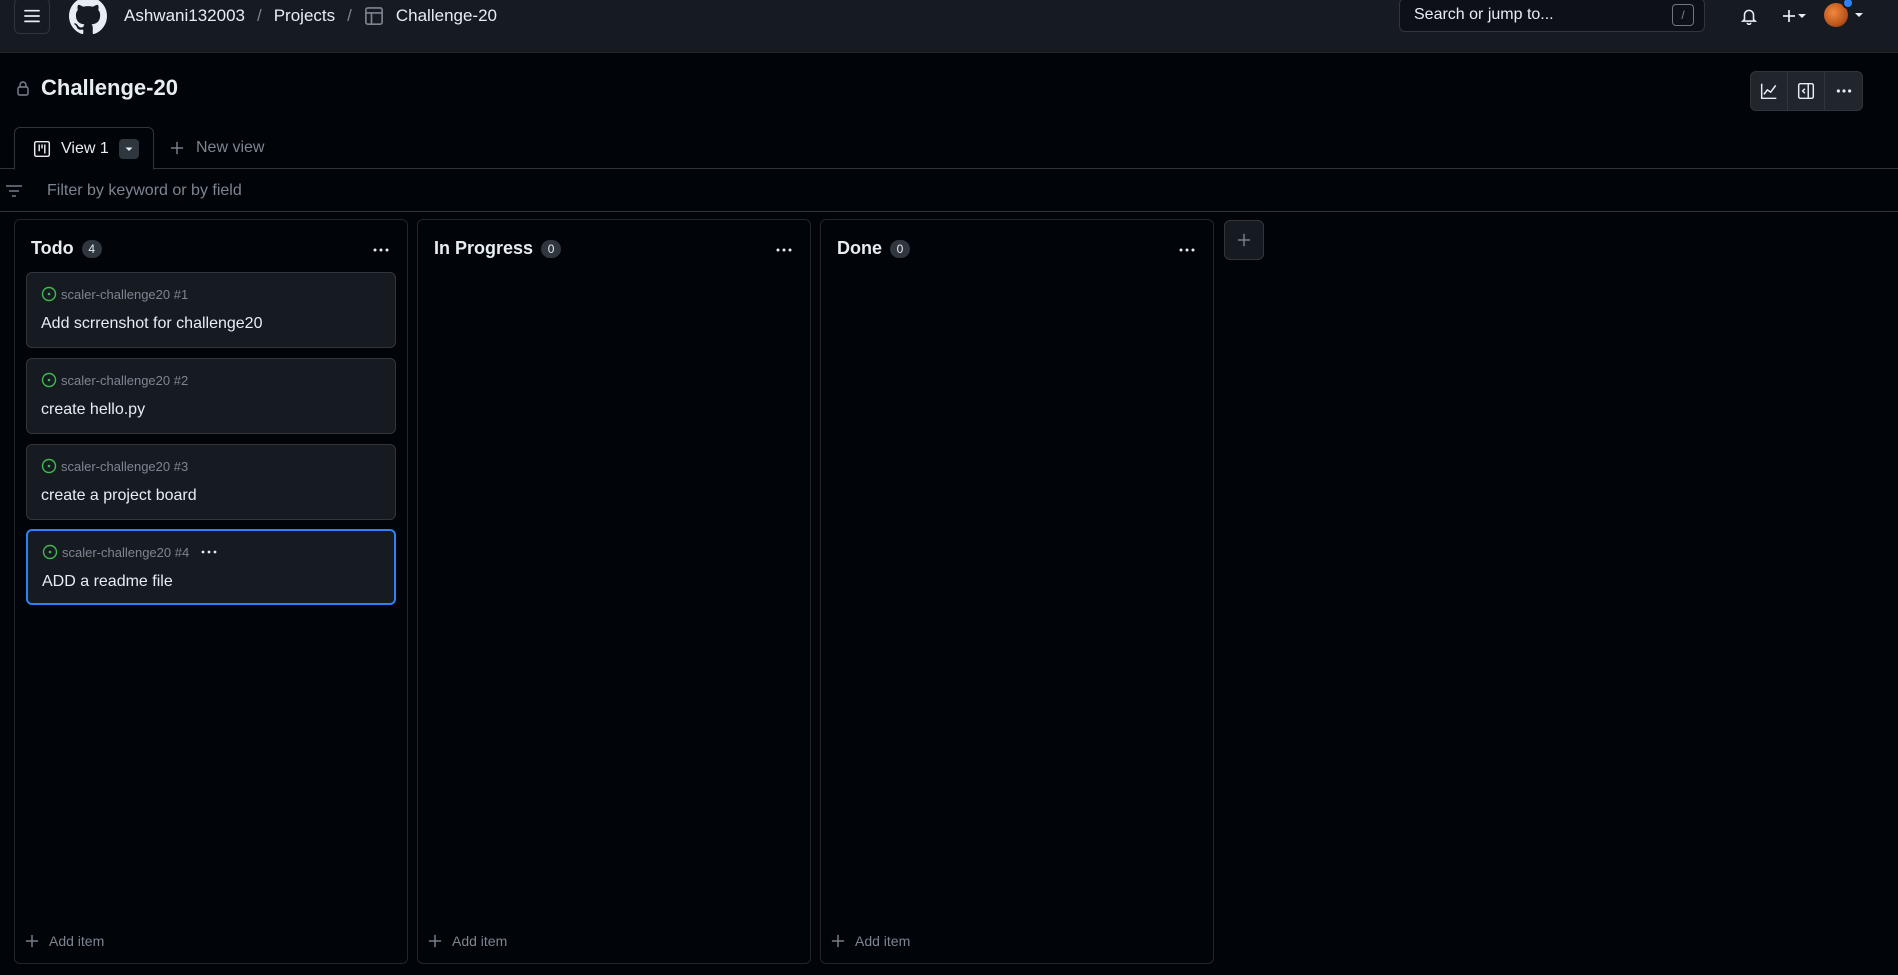 This screenshot has width=1898, height=975. What do you see at coordinates (211, 567) in the screenshot?
I see `issue-card-selected: scaler-challenge20 #4 ADD a readme file` at bounding box center [211, 567].